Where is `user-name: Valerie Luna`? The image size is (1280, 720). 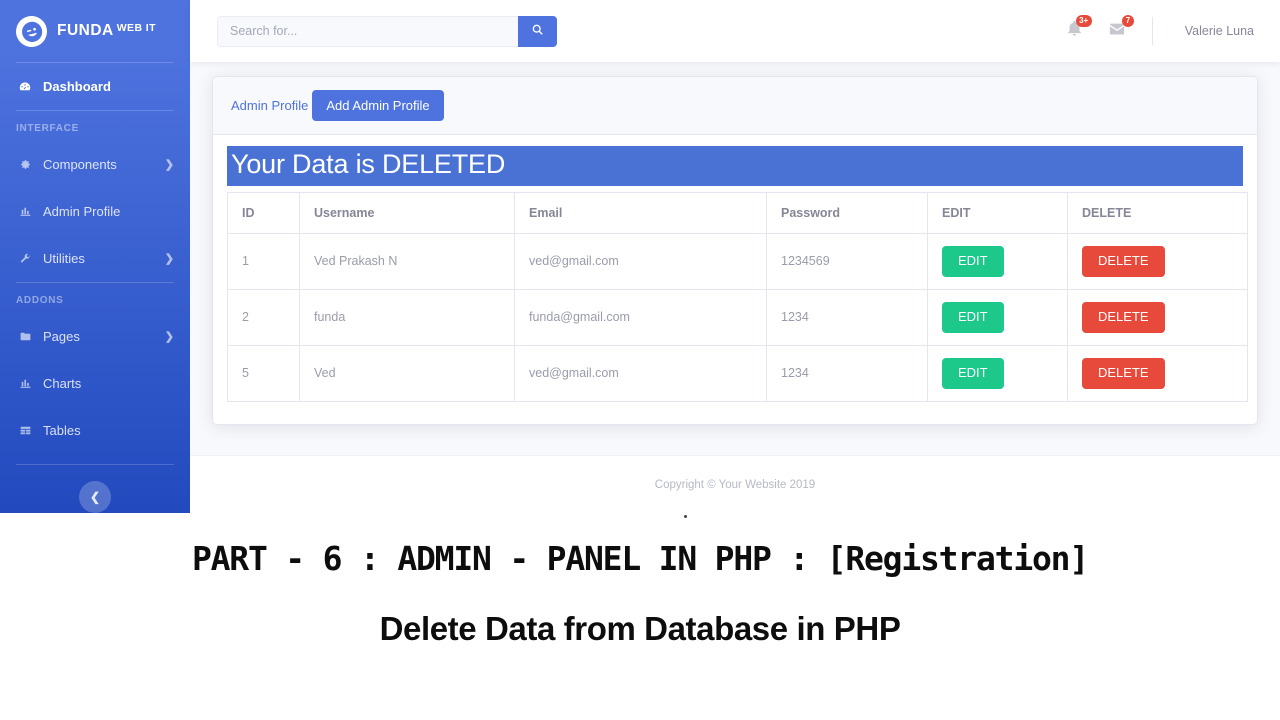
user-name: Valerie Luna is located at coordinates (1219, 31).